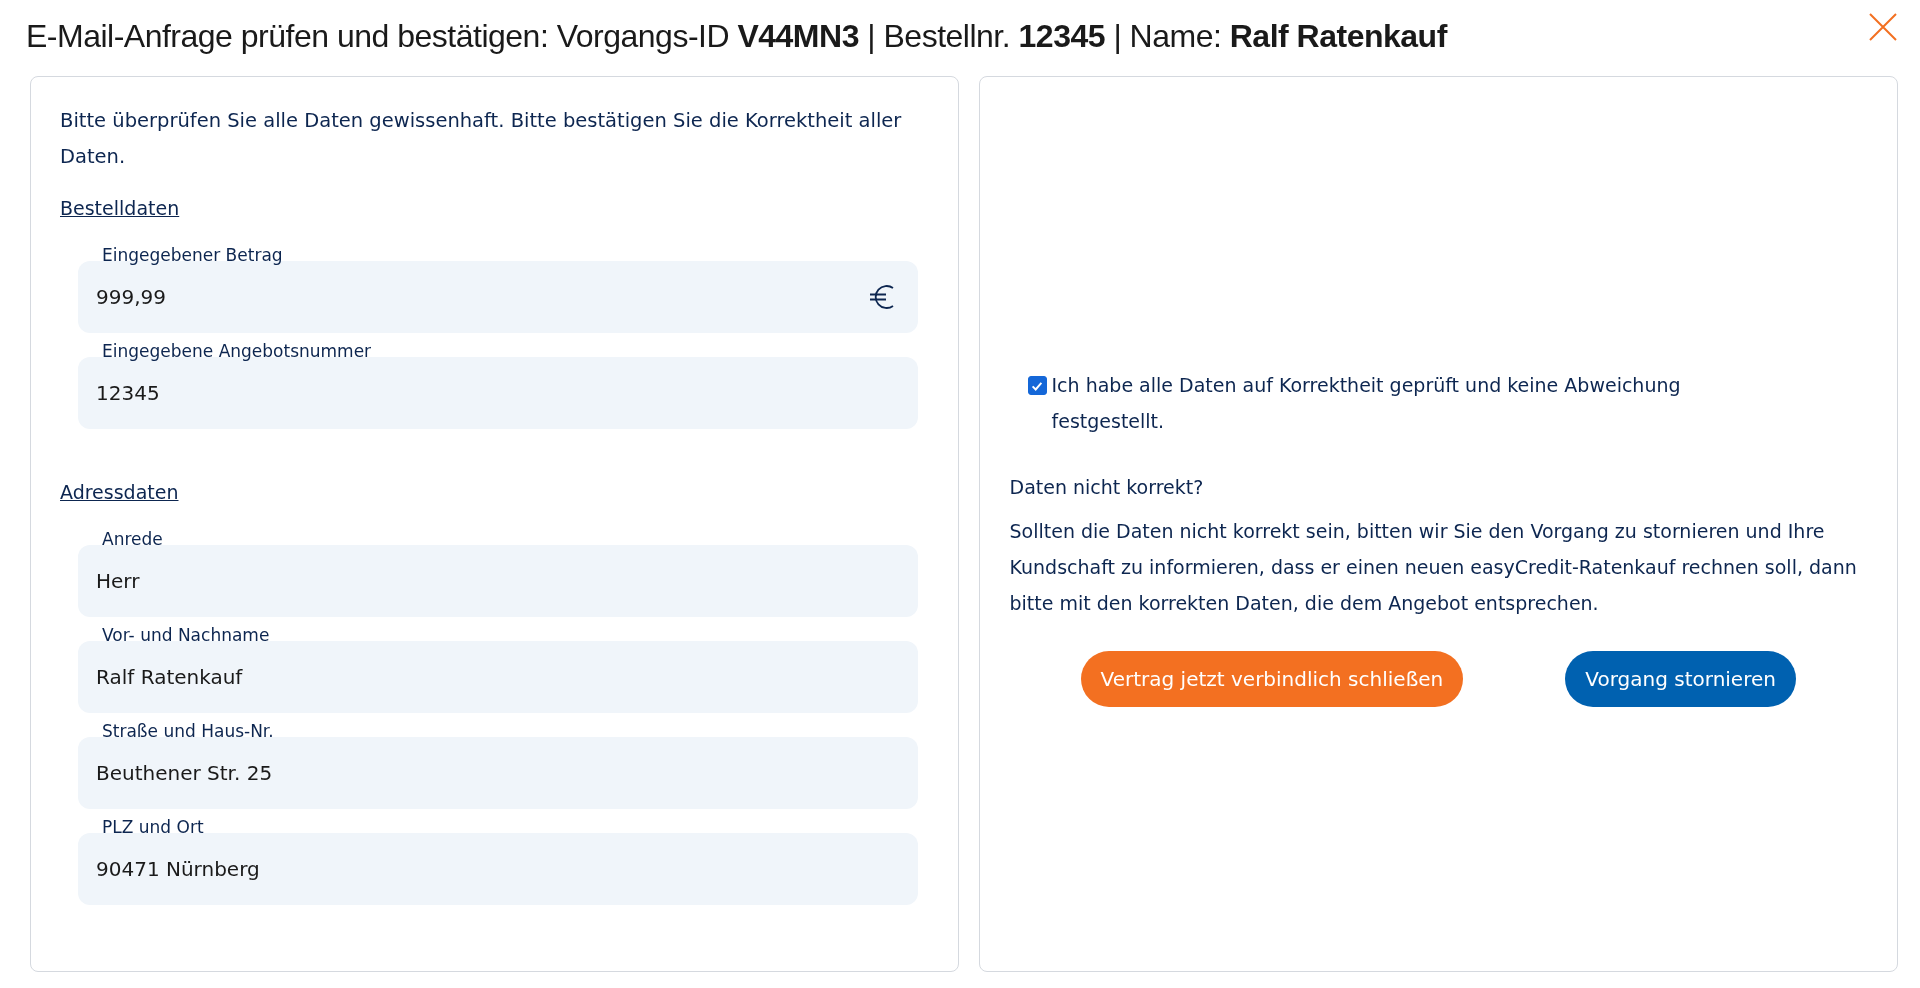 This screenshot has height=988, width=1920. What do you see at coordinates (1366, 403) in the screenshot?
I see `checkbox-label: Ich habe alle Daten auf Korrektheit geprüft und keine Abweichung festgestellt.` at bounding box center [1366, 403].